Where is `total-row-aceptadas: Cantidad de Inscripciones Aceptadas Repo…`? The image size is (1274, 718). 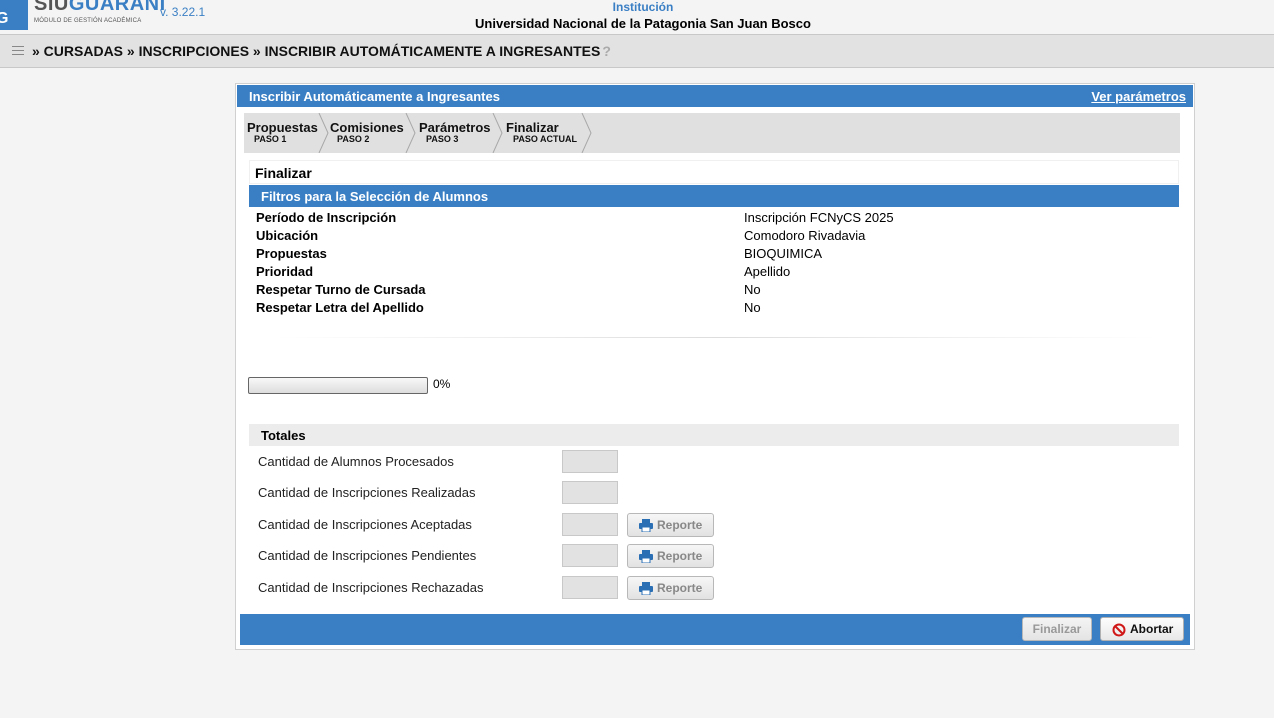 total-row-aceptadas: Cantidad de Inscripciones Aceptadas Repo… is located at coordinates (508, 525).